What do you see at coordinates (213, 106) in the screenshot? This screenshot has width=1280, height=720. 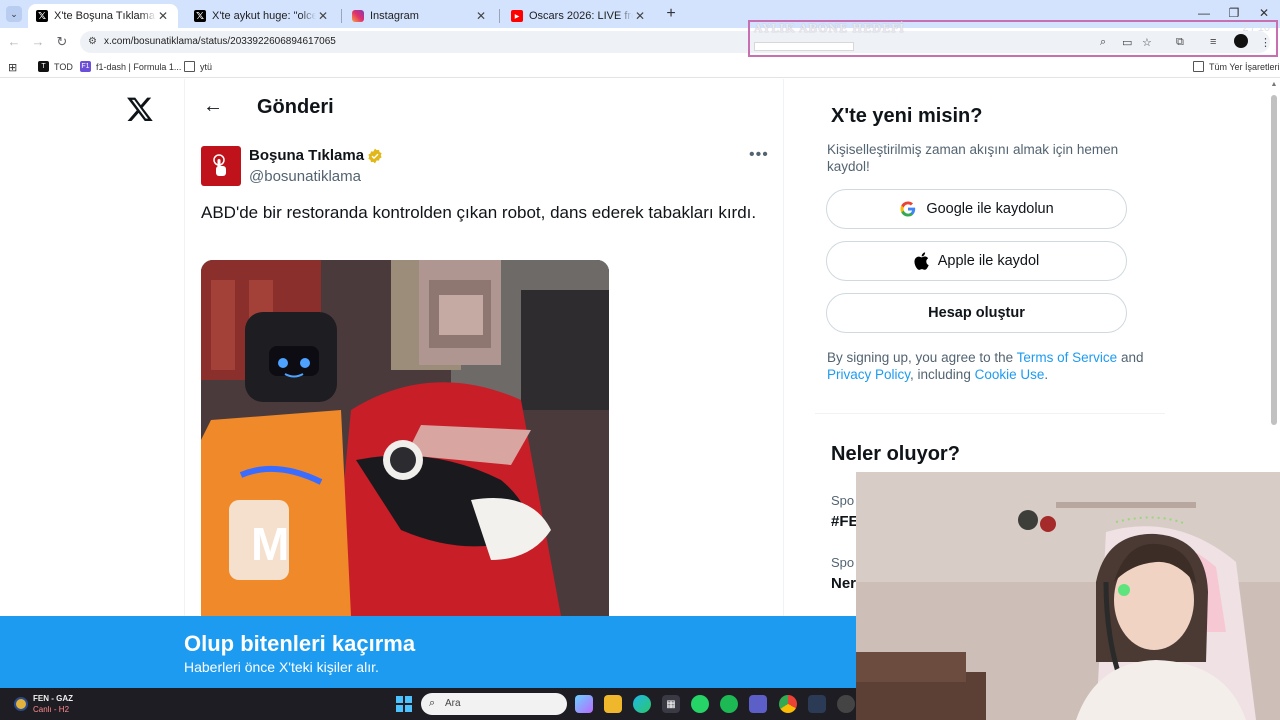 I see `back-arrow-icon: ←` at bounding box center [213, 106].